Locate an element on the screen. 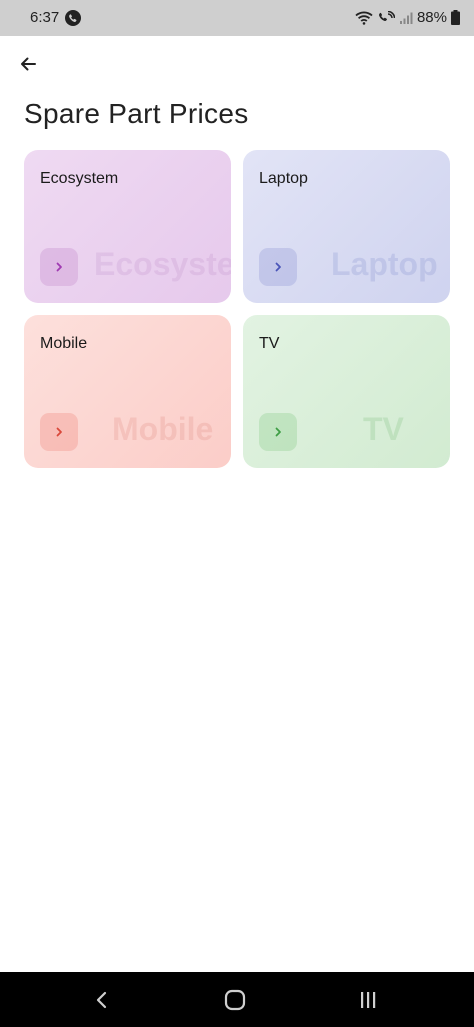 The height and width of the screenshot is (1027, 474). home-nav-icon is located at coordinates (235, 1000).